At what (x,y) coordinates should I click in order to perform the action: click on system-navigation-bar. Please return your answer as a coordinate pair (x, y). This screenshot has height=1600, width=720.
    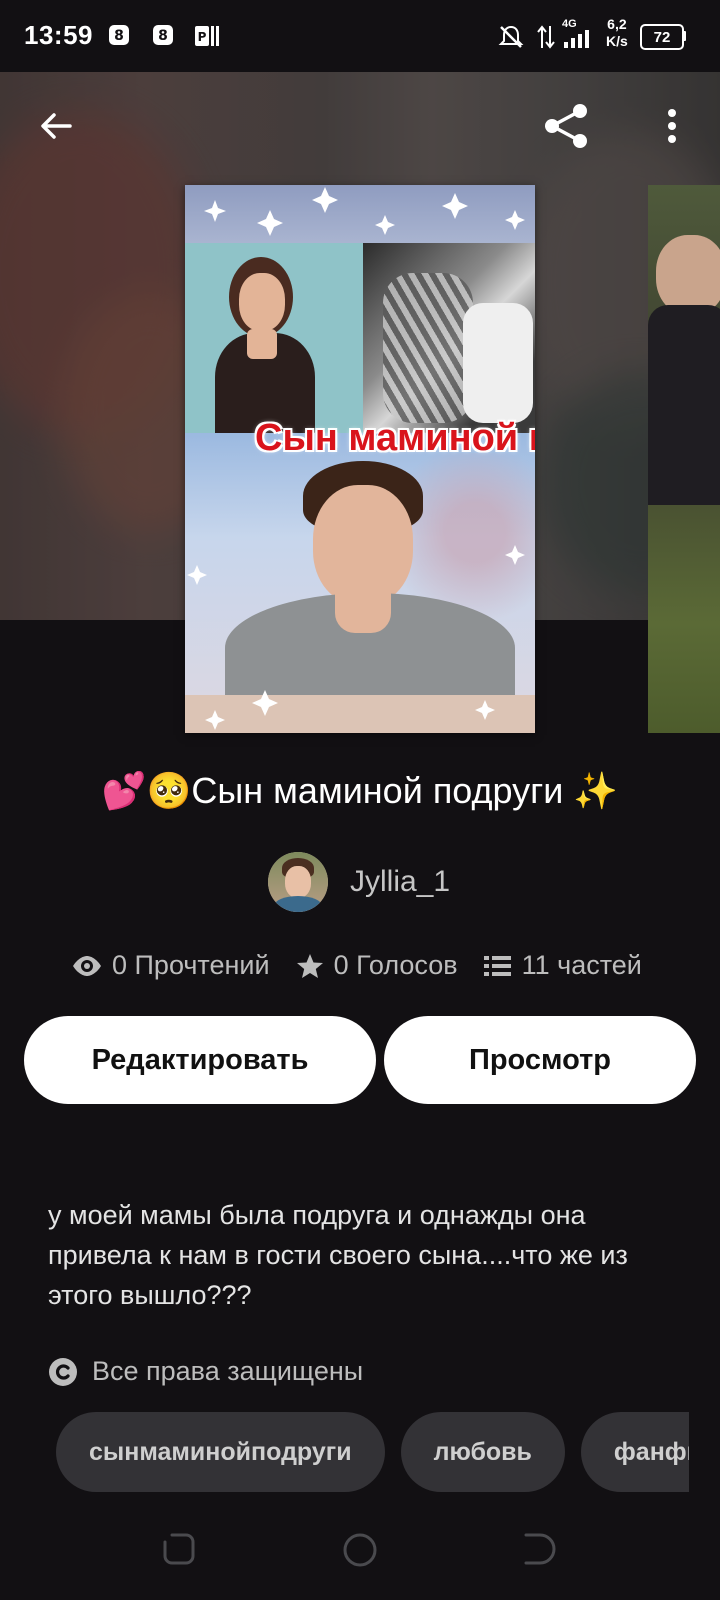
    Looking at the image, I should click on (360, 1555).